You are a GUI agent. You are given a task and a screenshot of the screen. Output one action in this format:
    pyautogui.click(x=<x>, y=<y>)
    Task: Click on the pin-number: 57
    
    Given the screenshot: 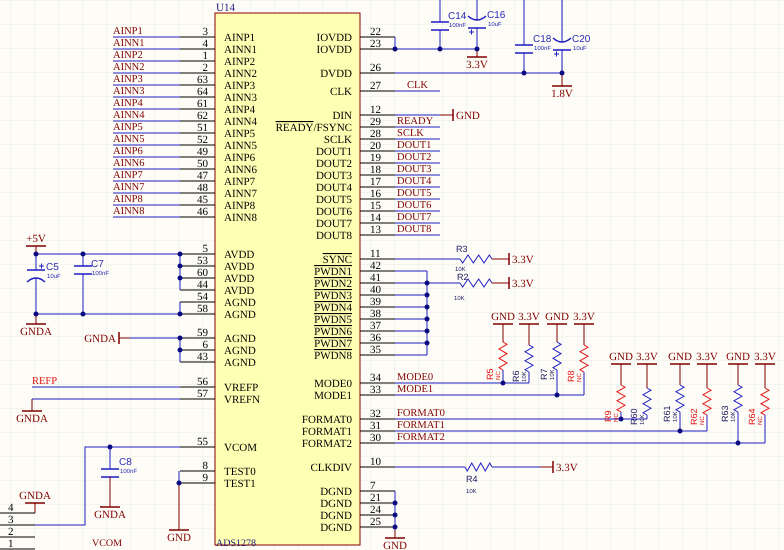 What is the action you would take?
    pyautogui.click(x=202, y=394)
    